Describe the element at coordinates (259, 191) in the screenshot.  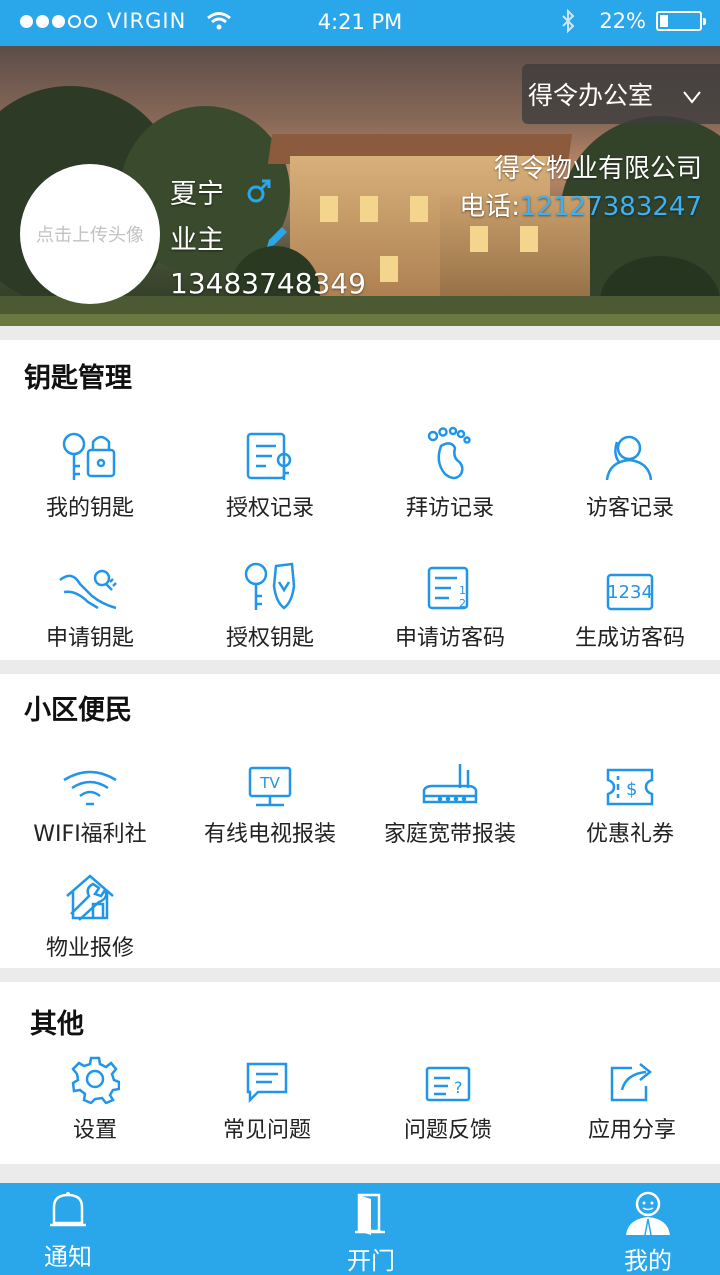
I see `male-icon` at that location.